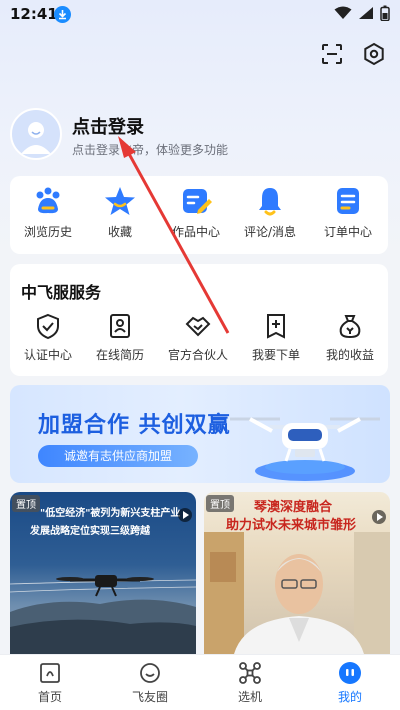  Describe the element at coordinates (348, 201) in the screenshot. I see `order-icon` at that location.